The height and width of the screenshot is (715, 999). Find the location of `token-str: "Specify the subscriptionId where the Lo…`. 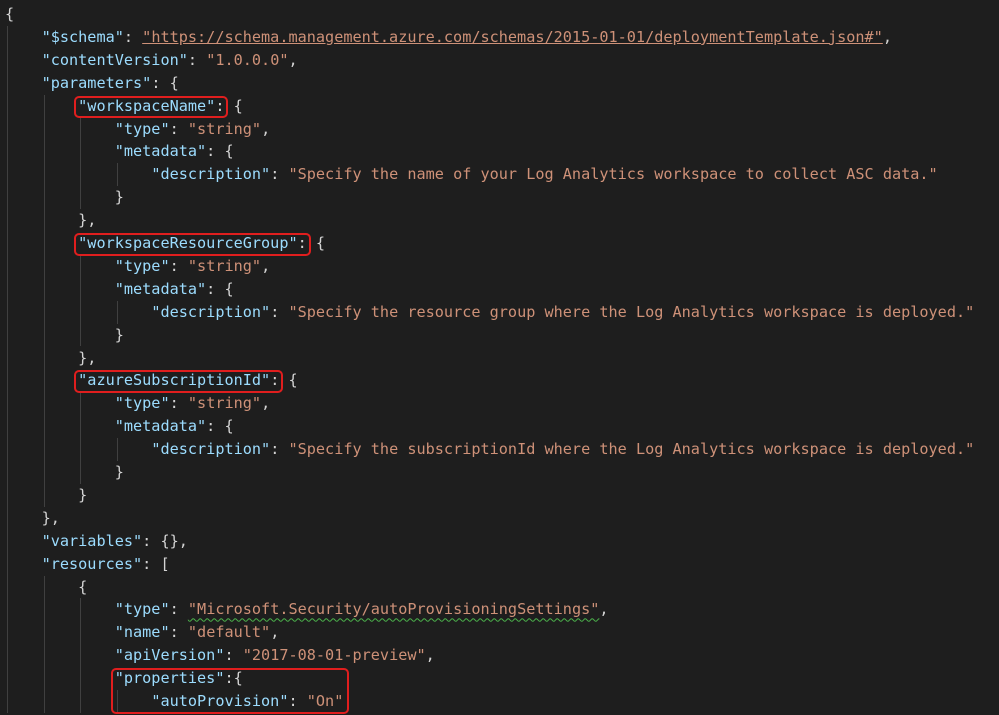

token-str: "Specify the subscriptionId where the Lo… is located at coordinates (631, 449).